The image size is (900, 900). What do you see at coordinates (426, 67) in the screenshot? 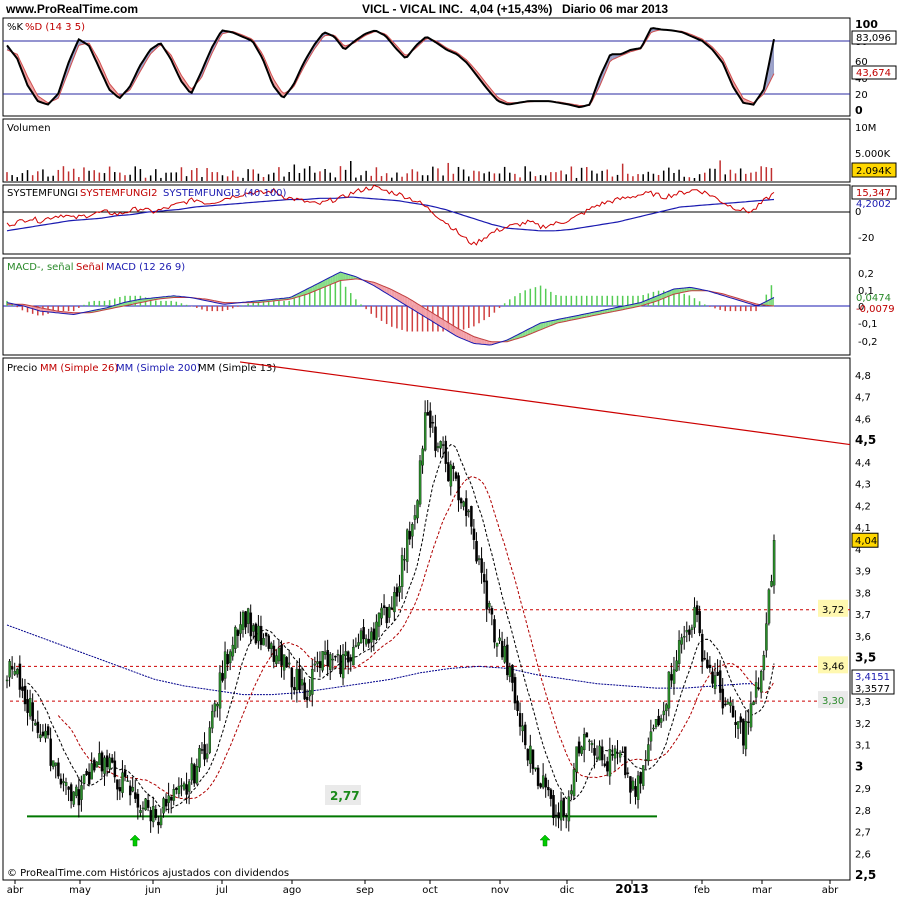
I see `stochastic-panel` at bounding box center [426, 67].